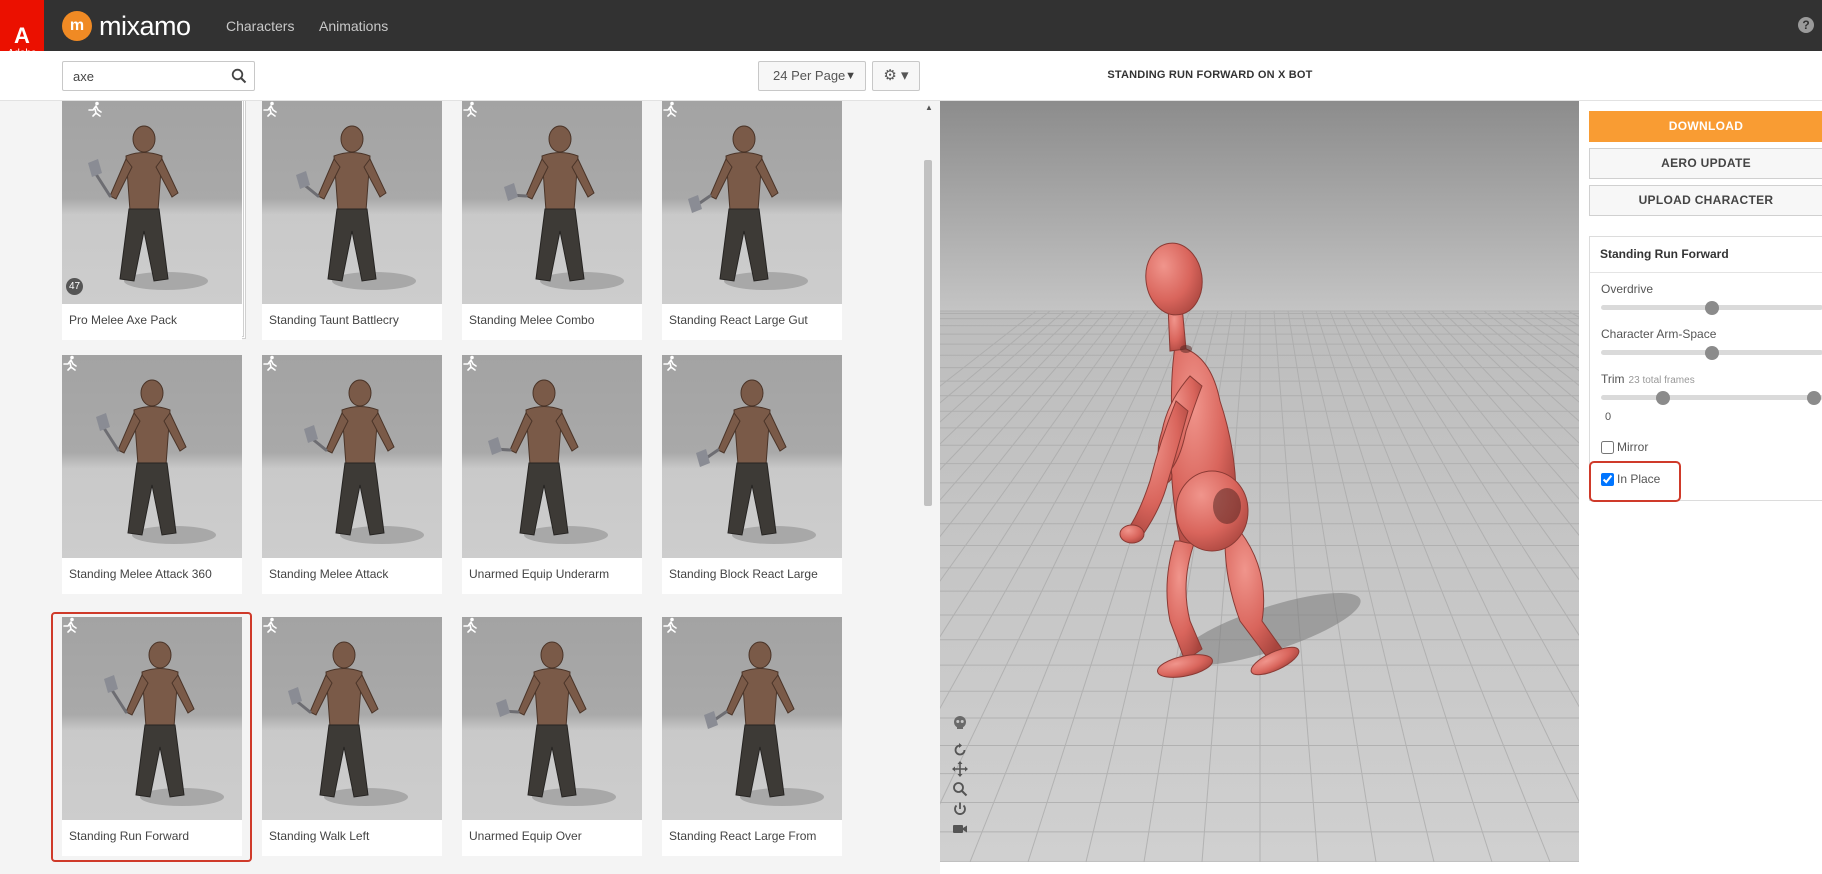 The height and width of the screenshot is (874, 1822). What do you see at coordinates (1711, 397) in the screenshot?
I see `trim-slider` at bounding box center [1711, 397].